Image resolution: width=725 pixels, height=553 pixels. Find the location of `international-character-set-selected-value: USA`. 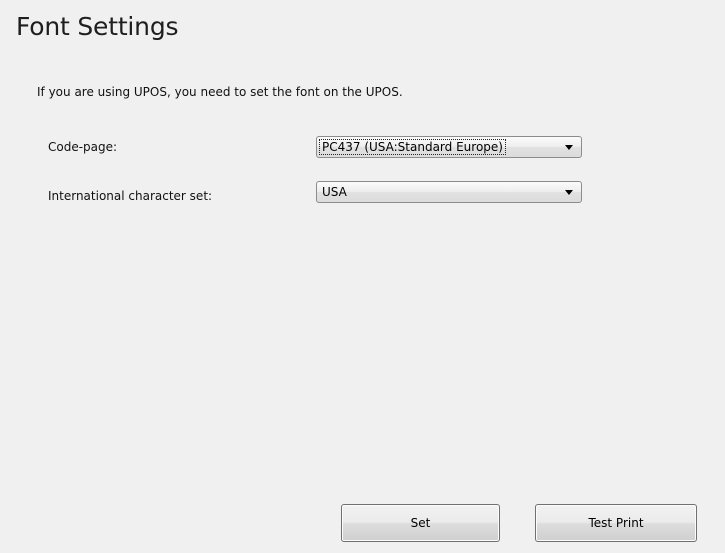

international-character-set-selected-value: USA is located at coordinates (334, 192).